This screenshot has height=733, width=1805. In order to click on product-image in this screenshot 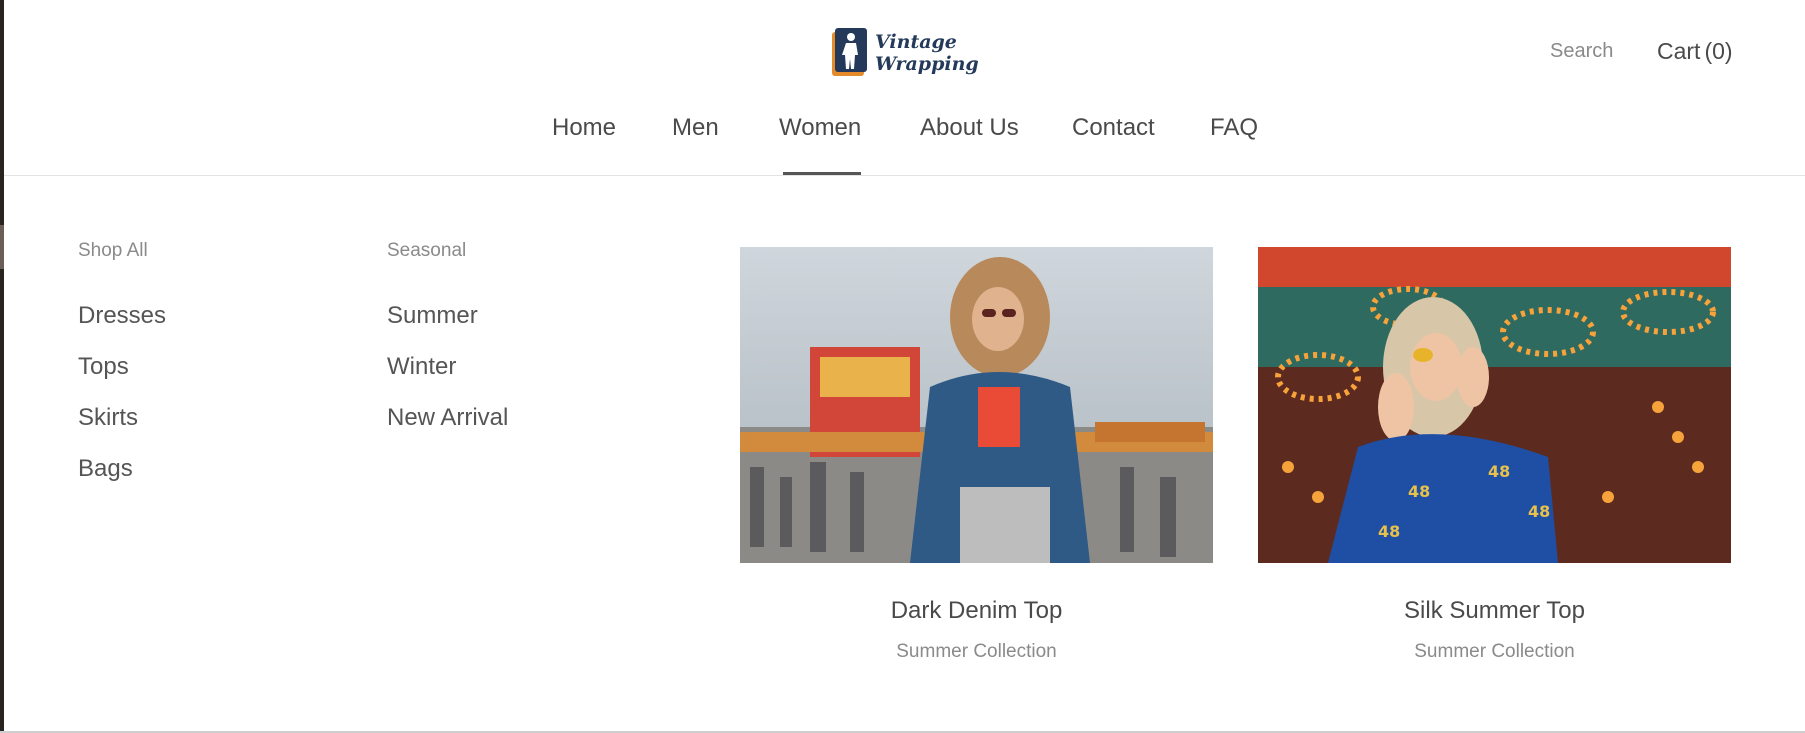, I will do `click(976, 405)`.